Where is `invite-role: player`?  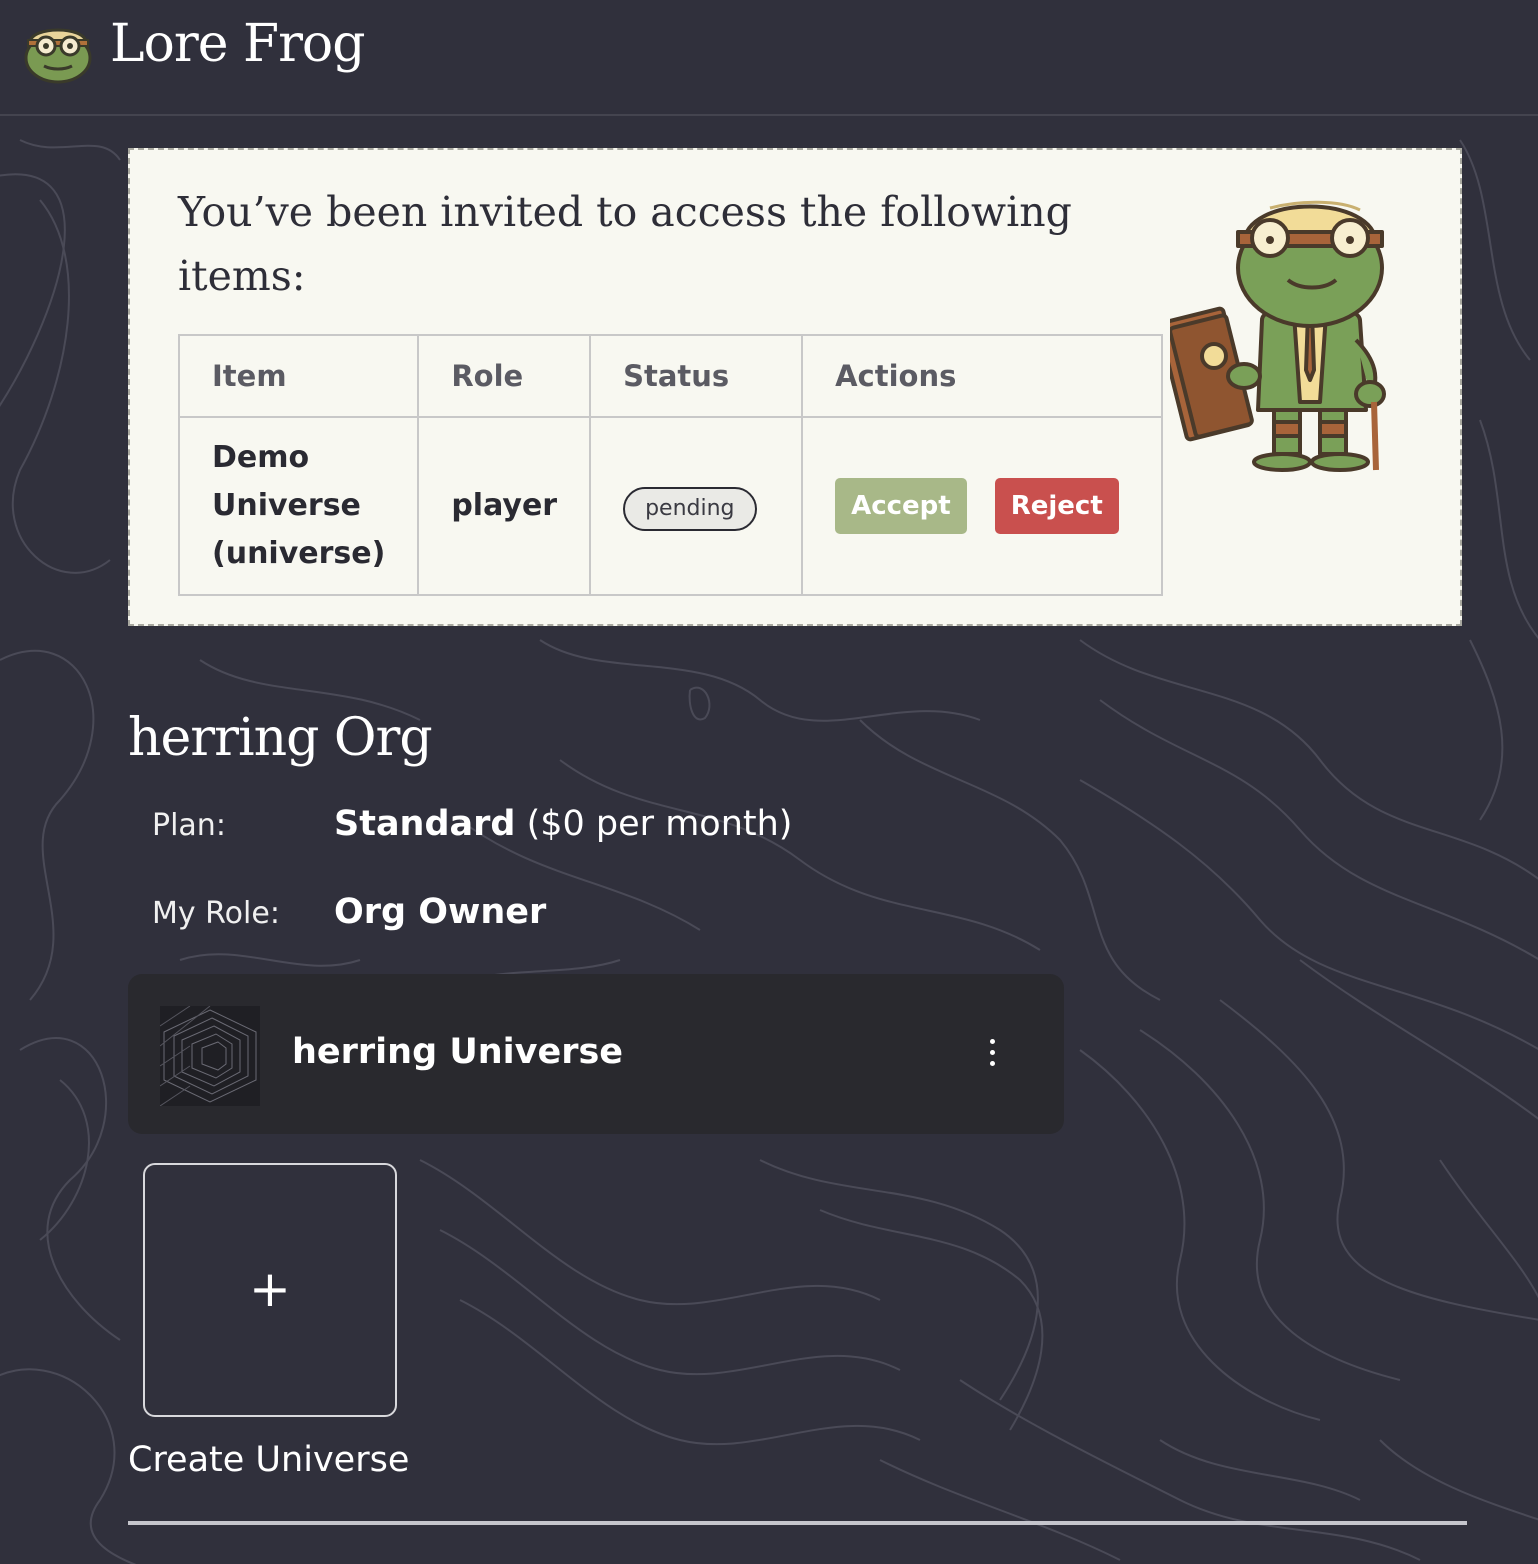
invite-role: player is located at coordinates (504, 506).